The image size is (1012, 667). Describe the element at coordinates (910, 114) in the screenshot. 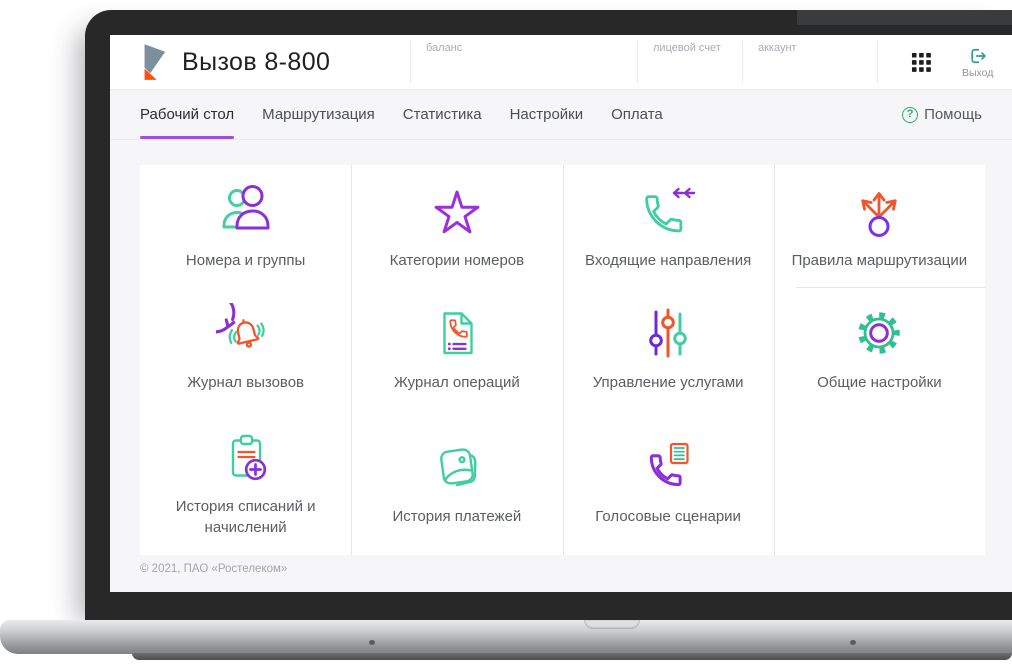

I see `help-question-icon: ?` at that location.